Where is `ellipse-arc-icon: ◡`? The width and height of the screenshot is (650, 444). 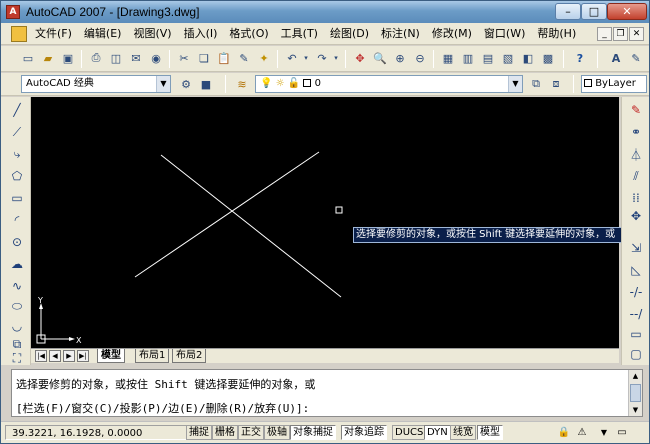 ellipse-arc-icon: ◡ is located at coordinates (17, 326).